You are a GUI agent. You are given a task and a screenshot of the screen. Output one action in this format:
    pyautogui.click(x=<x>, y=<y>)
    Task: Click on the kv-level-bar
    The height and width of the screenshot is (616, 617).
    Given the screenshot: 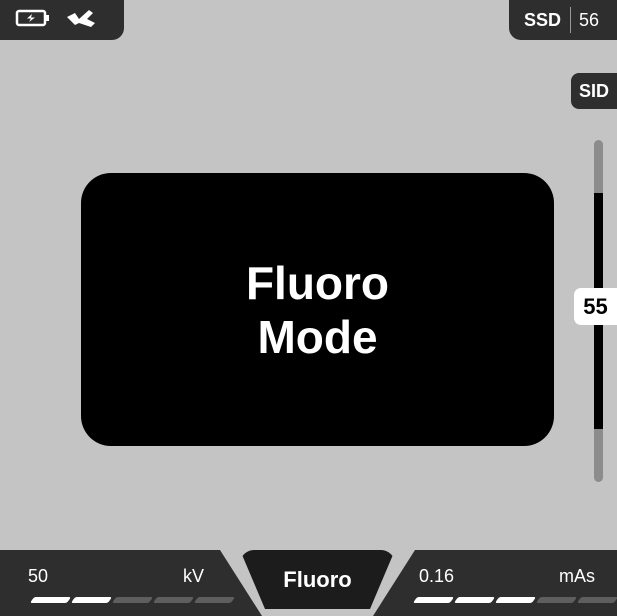 What is the action you would take?
    pyautogui.click(x=132, y=600)
    